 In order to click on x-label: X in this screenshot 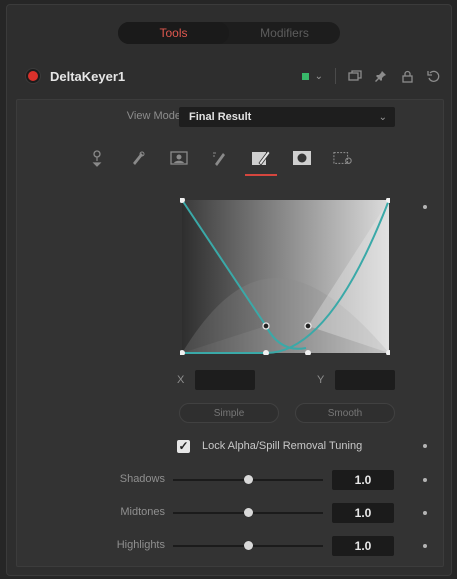, I will do `click(181, 380)`.